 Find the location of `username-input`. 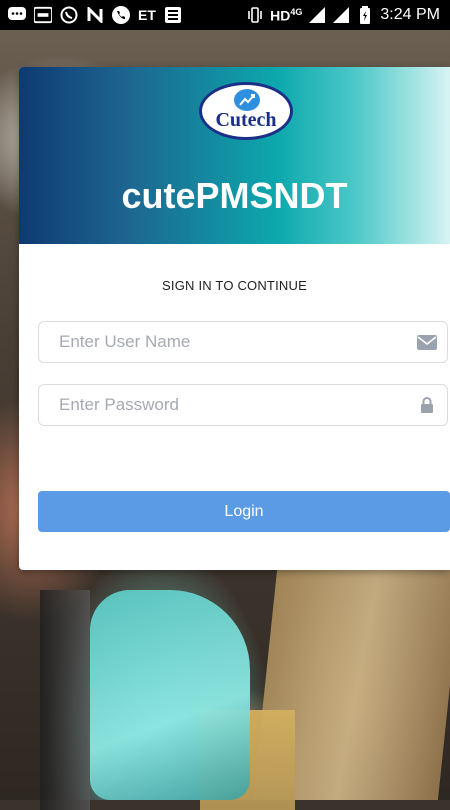

username-input is located at coordinates (223, 342).